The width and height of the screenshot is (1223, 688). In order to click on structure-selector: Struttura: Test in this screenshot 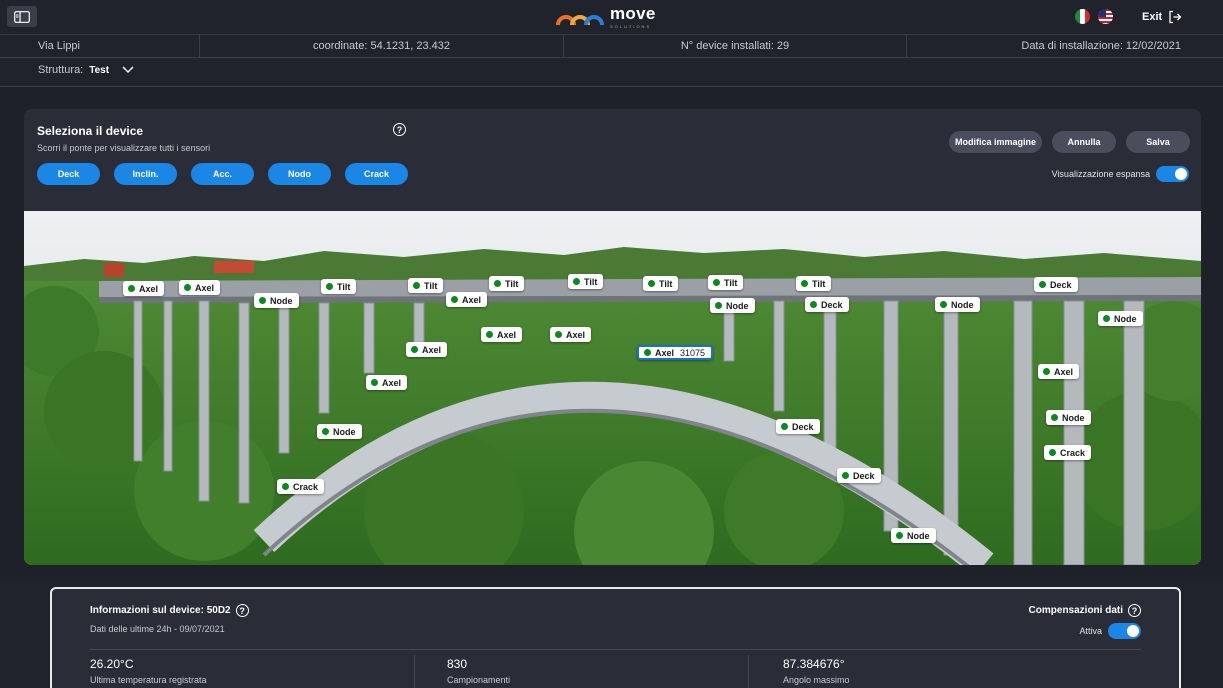, I will do `click(86, 70)`.